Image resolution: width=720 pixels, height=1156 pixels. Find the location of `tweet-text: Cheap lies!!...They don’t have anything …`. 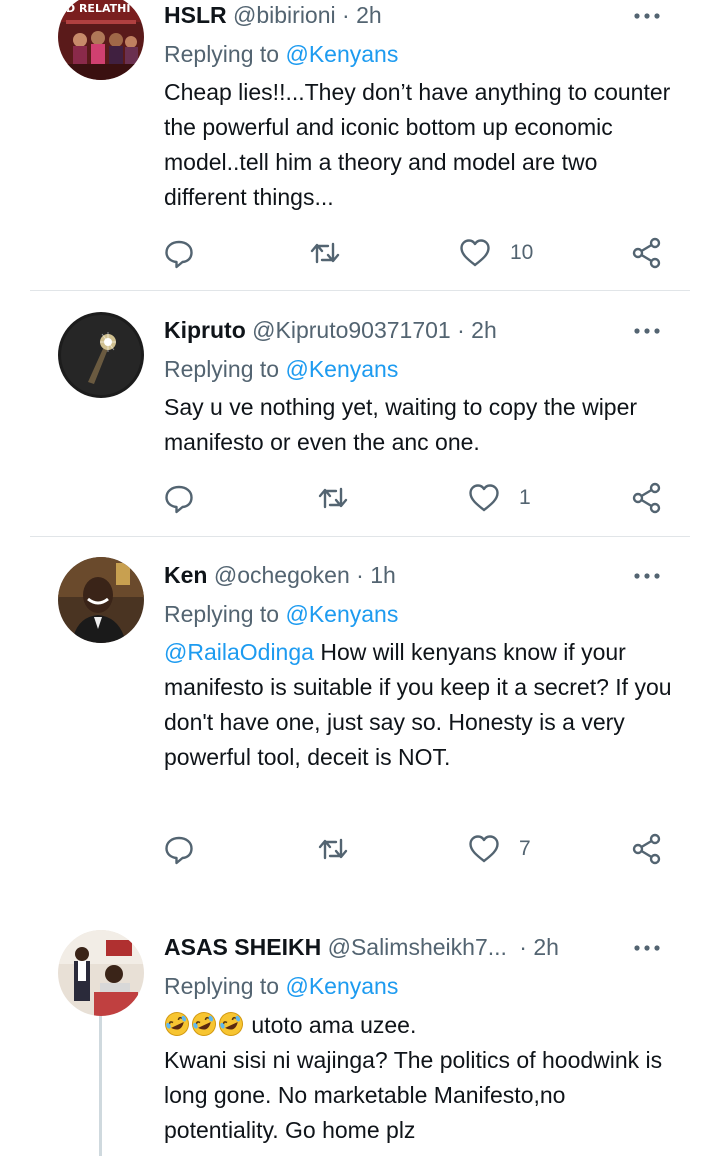

tweet-text: Cheap lies!!...They don’t have anything … is located at coordinates (417, 144).